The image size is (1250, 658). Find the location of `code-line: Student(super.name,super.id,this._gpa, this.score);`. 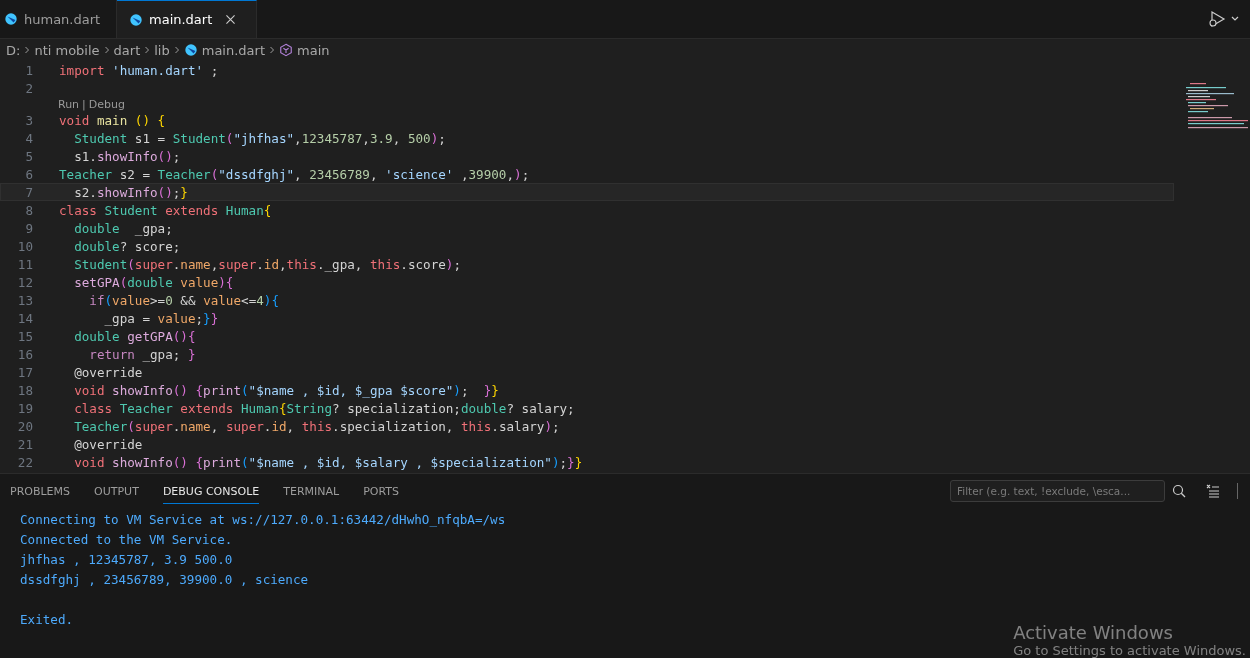

code-line: Student(super.name,super.id,this._gpa, this.score); is located at coordinates (267, 264).